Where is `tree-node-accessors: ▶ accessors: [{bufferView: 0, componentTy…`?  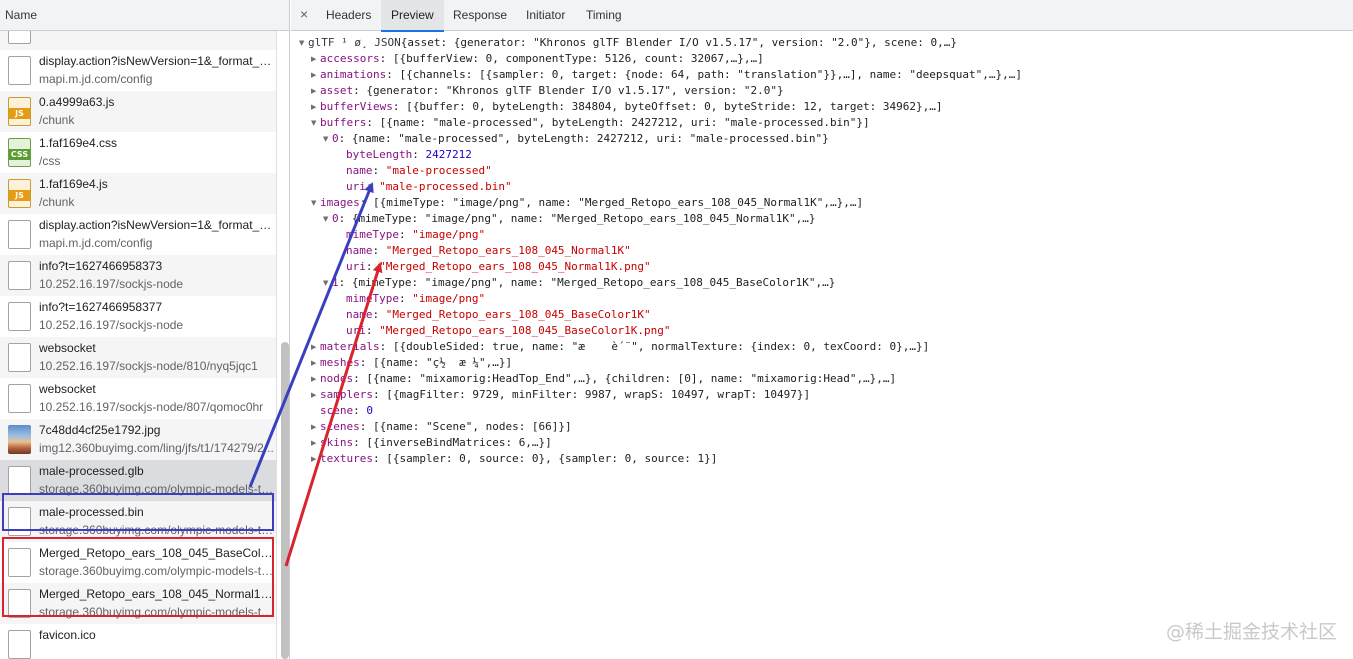
tree-node-accessors: ▶ accessors: [{bufferView: 0, componentTy… is located at coordinates (537, 59).